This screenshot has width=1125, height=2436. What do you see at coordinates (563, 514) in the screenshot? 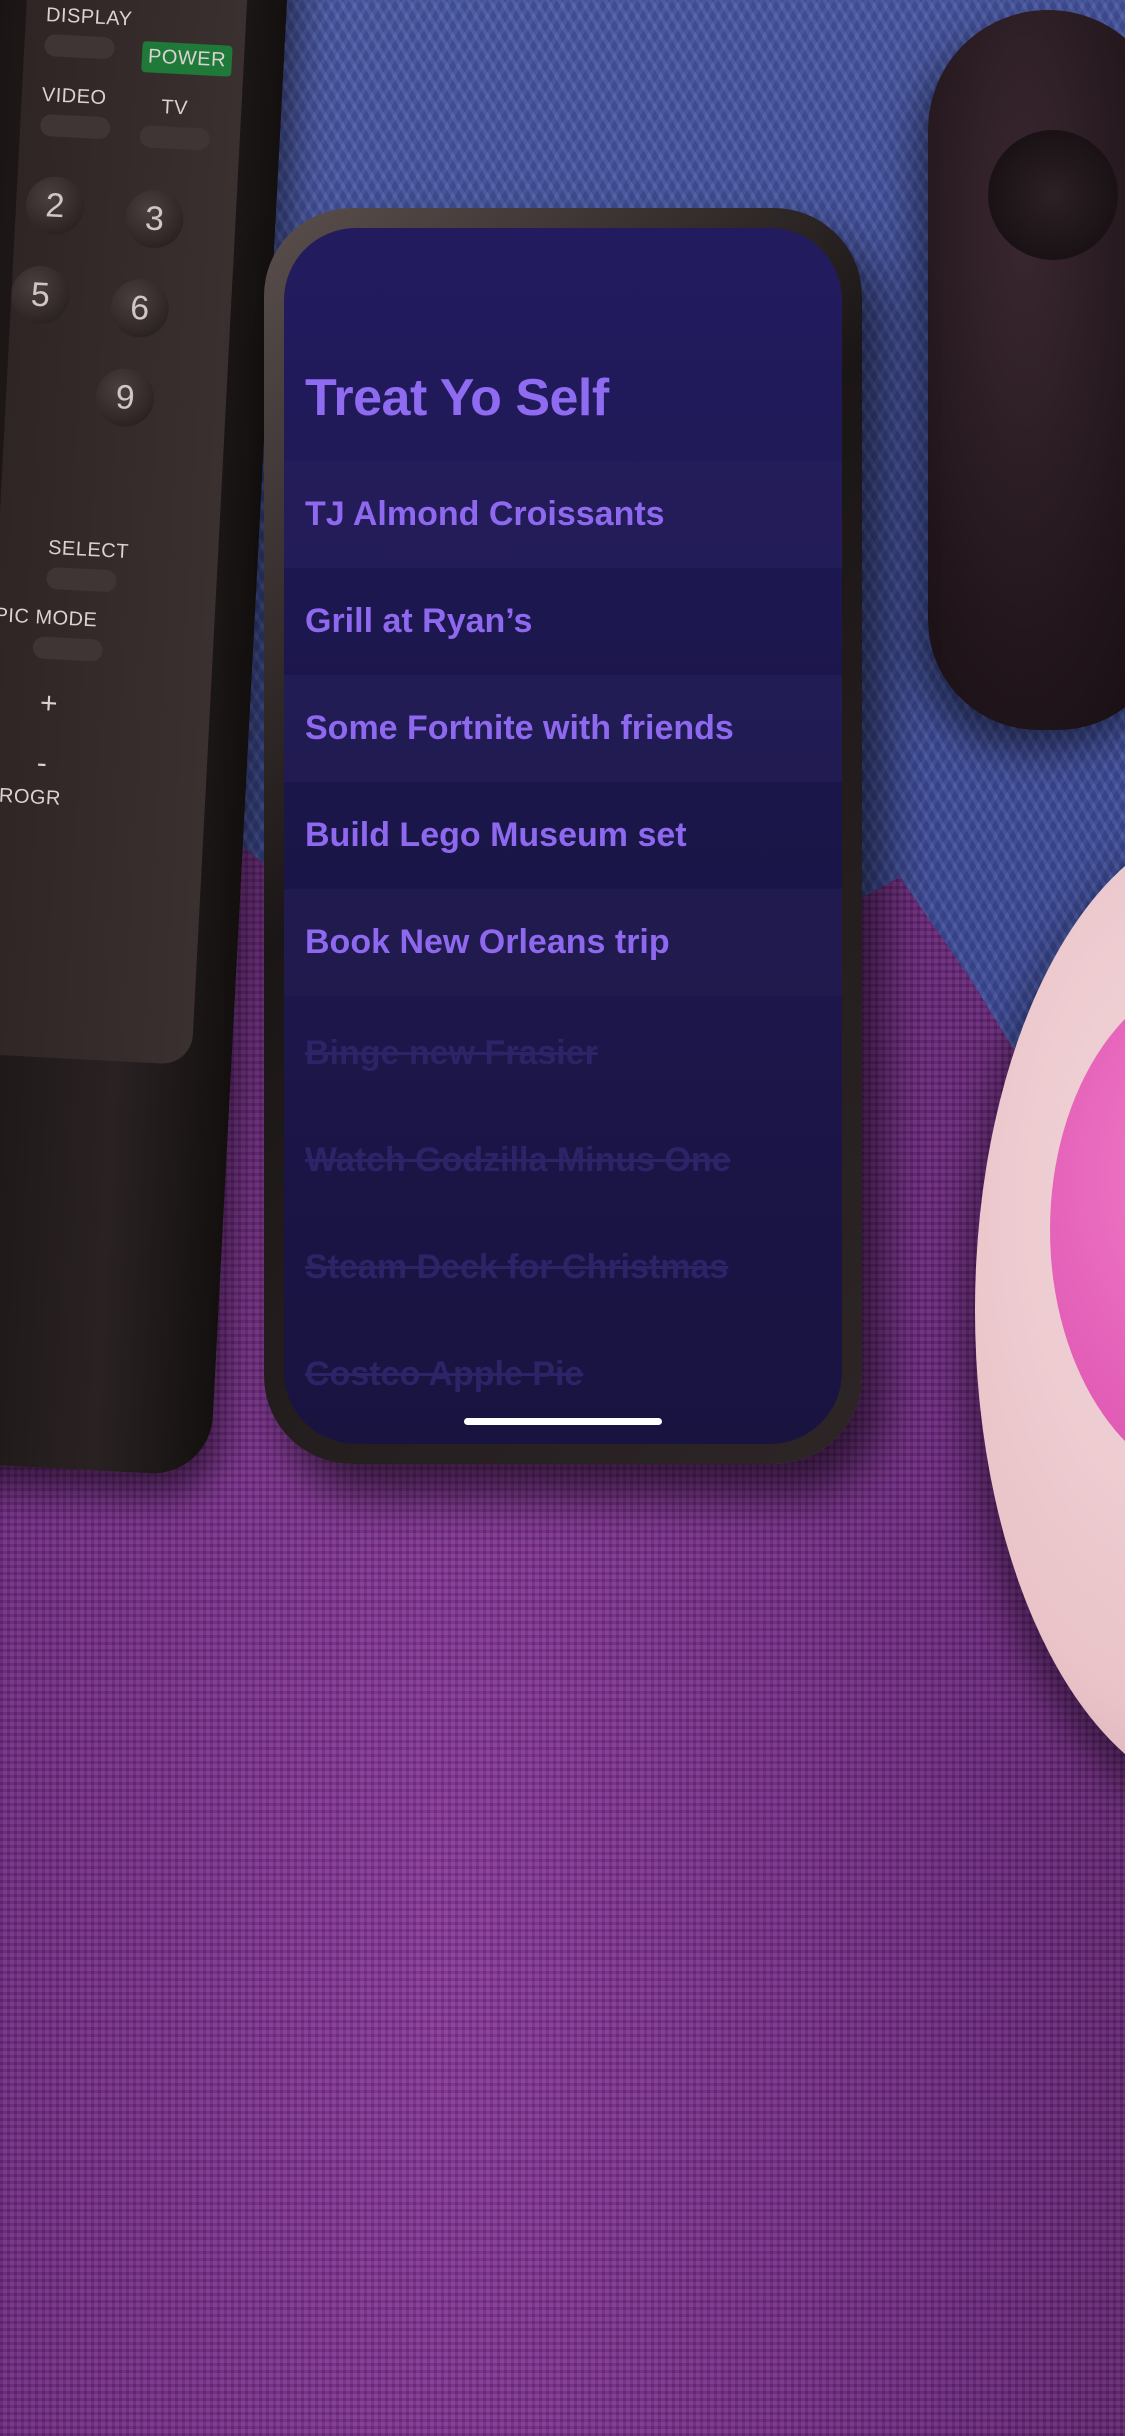
I see `todo-item: TJ Almond Croissants` at bounding box center [563, 514].